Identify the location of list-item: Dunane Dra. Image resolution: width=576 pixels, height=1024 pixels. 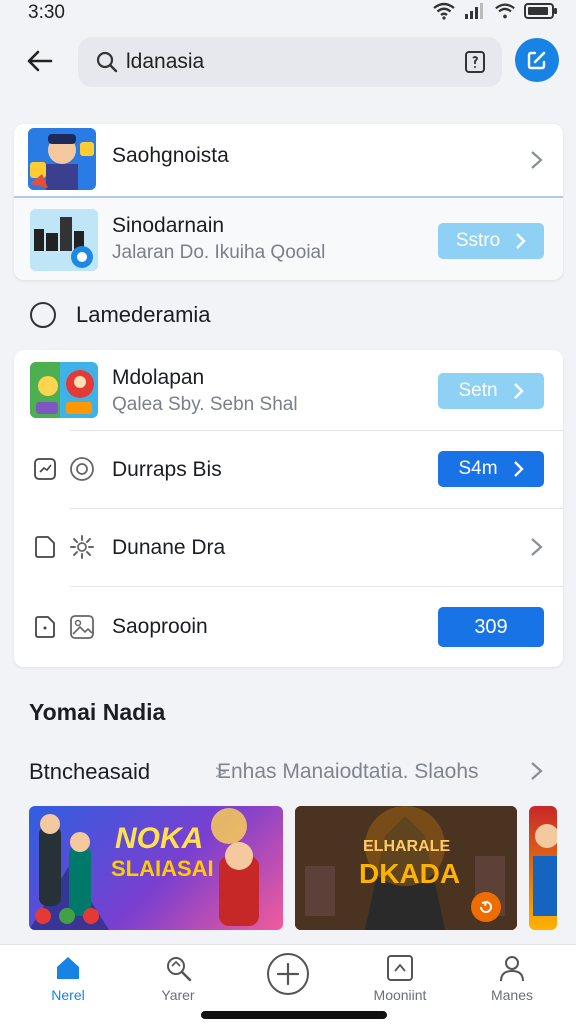
(288, 547).